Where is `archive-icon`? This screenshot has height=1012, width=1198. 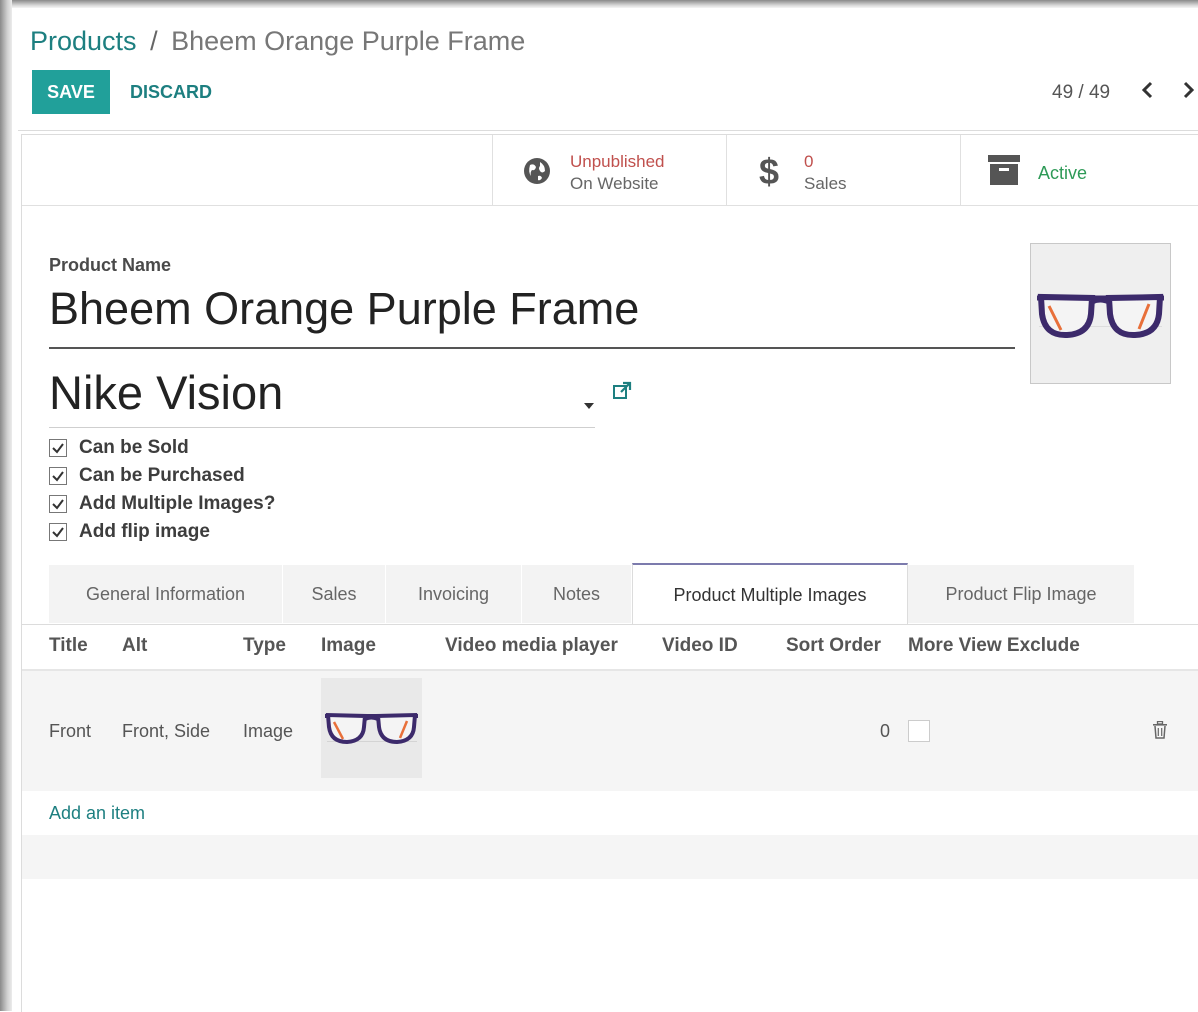 archive-icon is located at coordinates (1004, 172).